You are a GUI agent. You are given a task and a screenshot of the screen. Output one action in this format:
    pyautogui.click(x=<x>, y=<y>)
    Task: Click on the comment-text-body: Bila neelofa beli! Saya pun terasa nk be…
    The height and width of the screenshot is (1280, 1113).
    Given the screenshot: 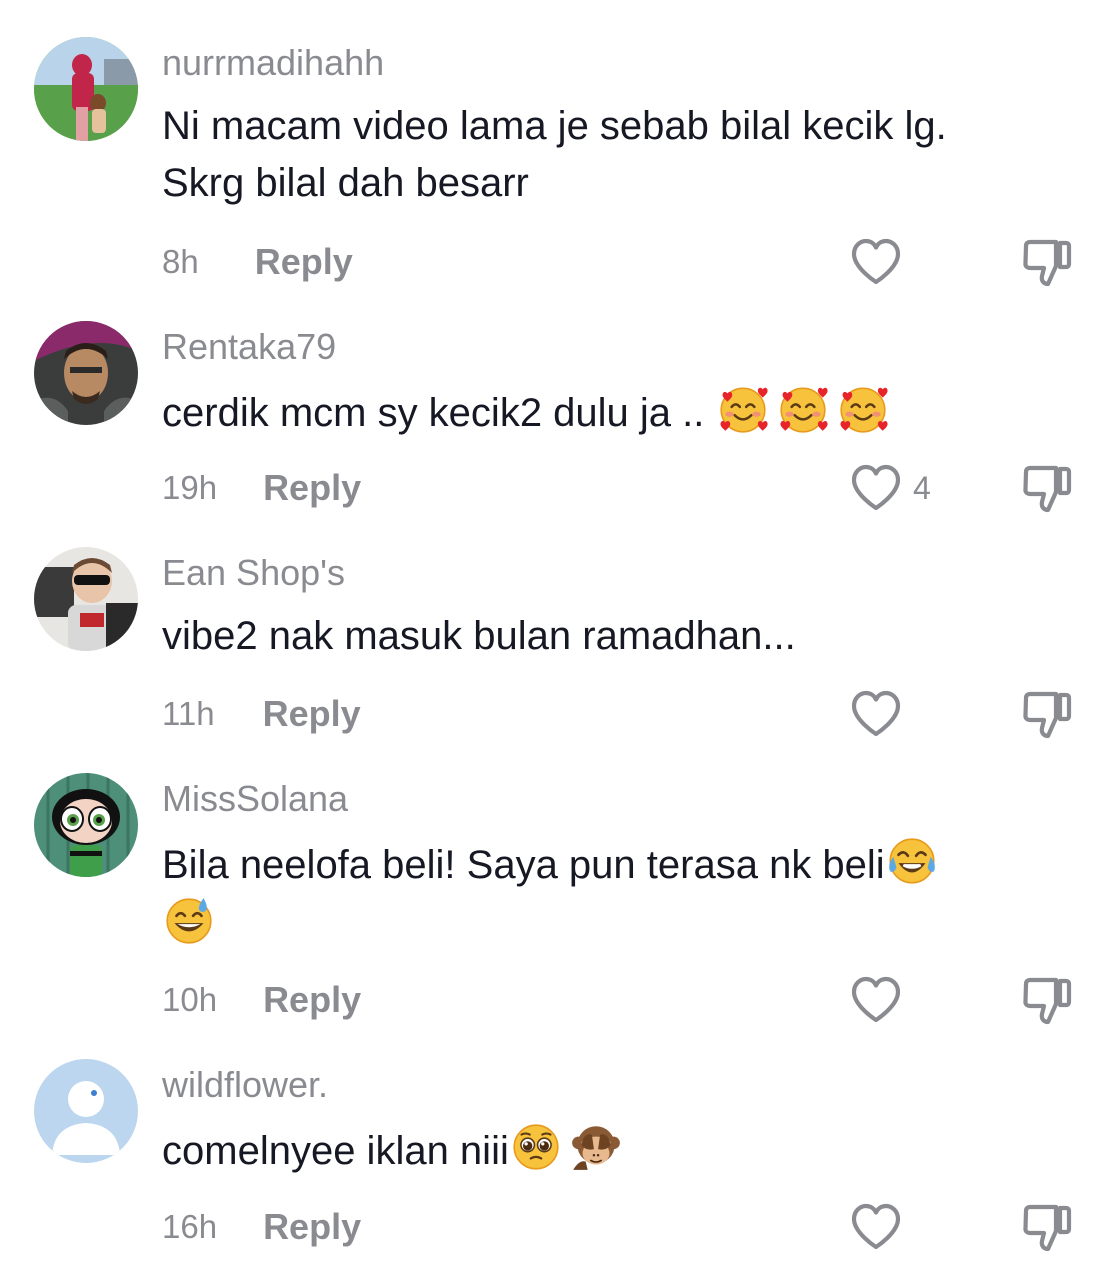 What is the action you would take?
    pyautogui.click(x=523, y=865)
    